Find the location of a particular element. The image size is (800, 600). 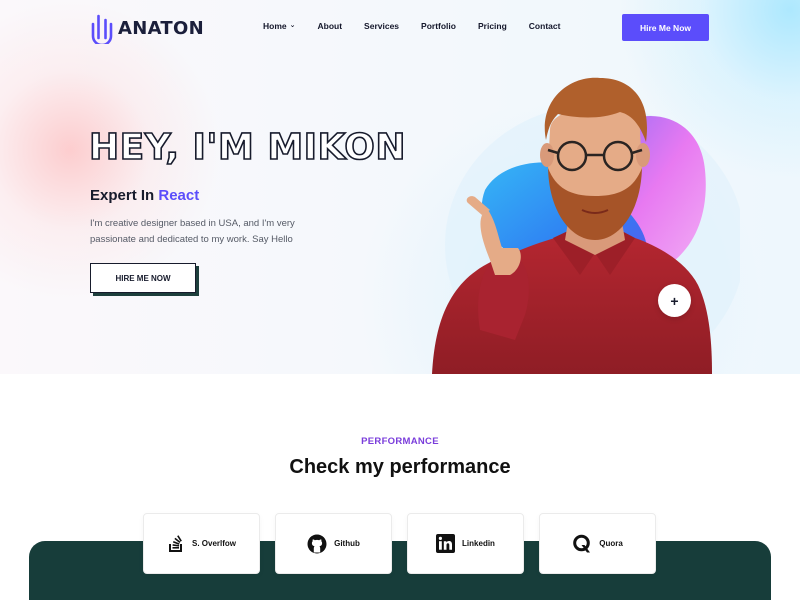

nav-pricing-label: Pricing is located at coordinates (492, 26).